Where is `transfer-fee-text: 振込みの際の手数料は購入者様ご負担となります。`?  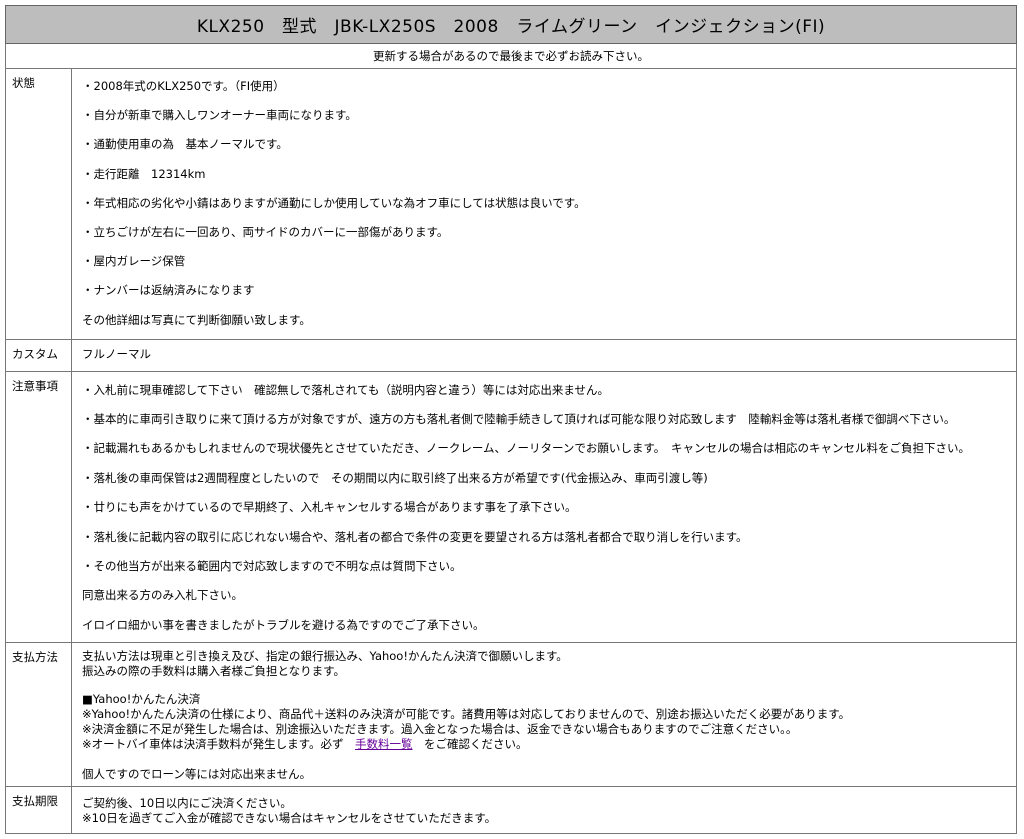
transfer-fee-text: 振込みの際の手数料は購入者様ご負担となります。 is located at coordinates (214, 671).